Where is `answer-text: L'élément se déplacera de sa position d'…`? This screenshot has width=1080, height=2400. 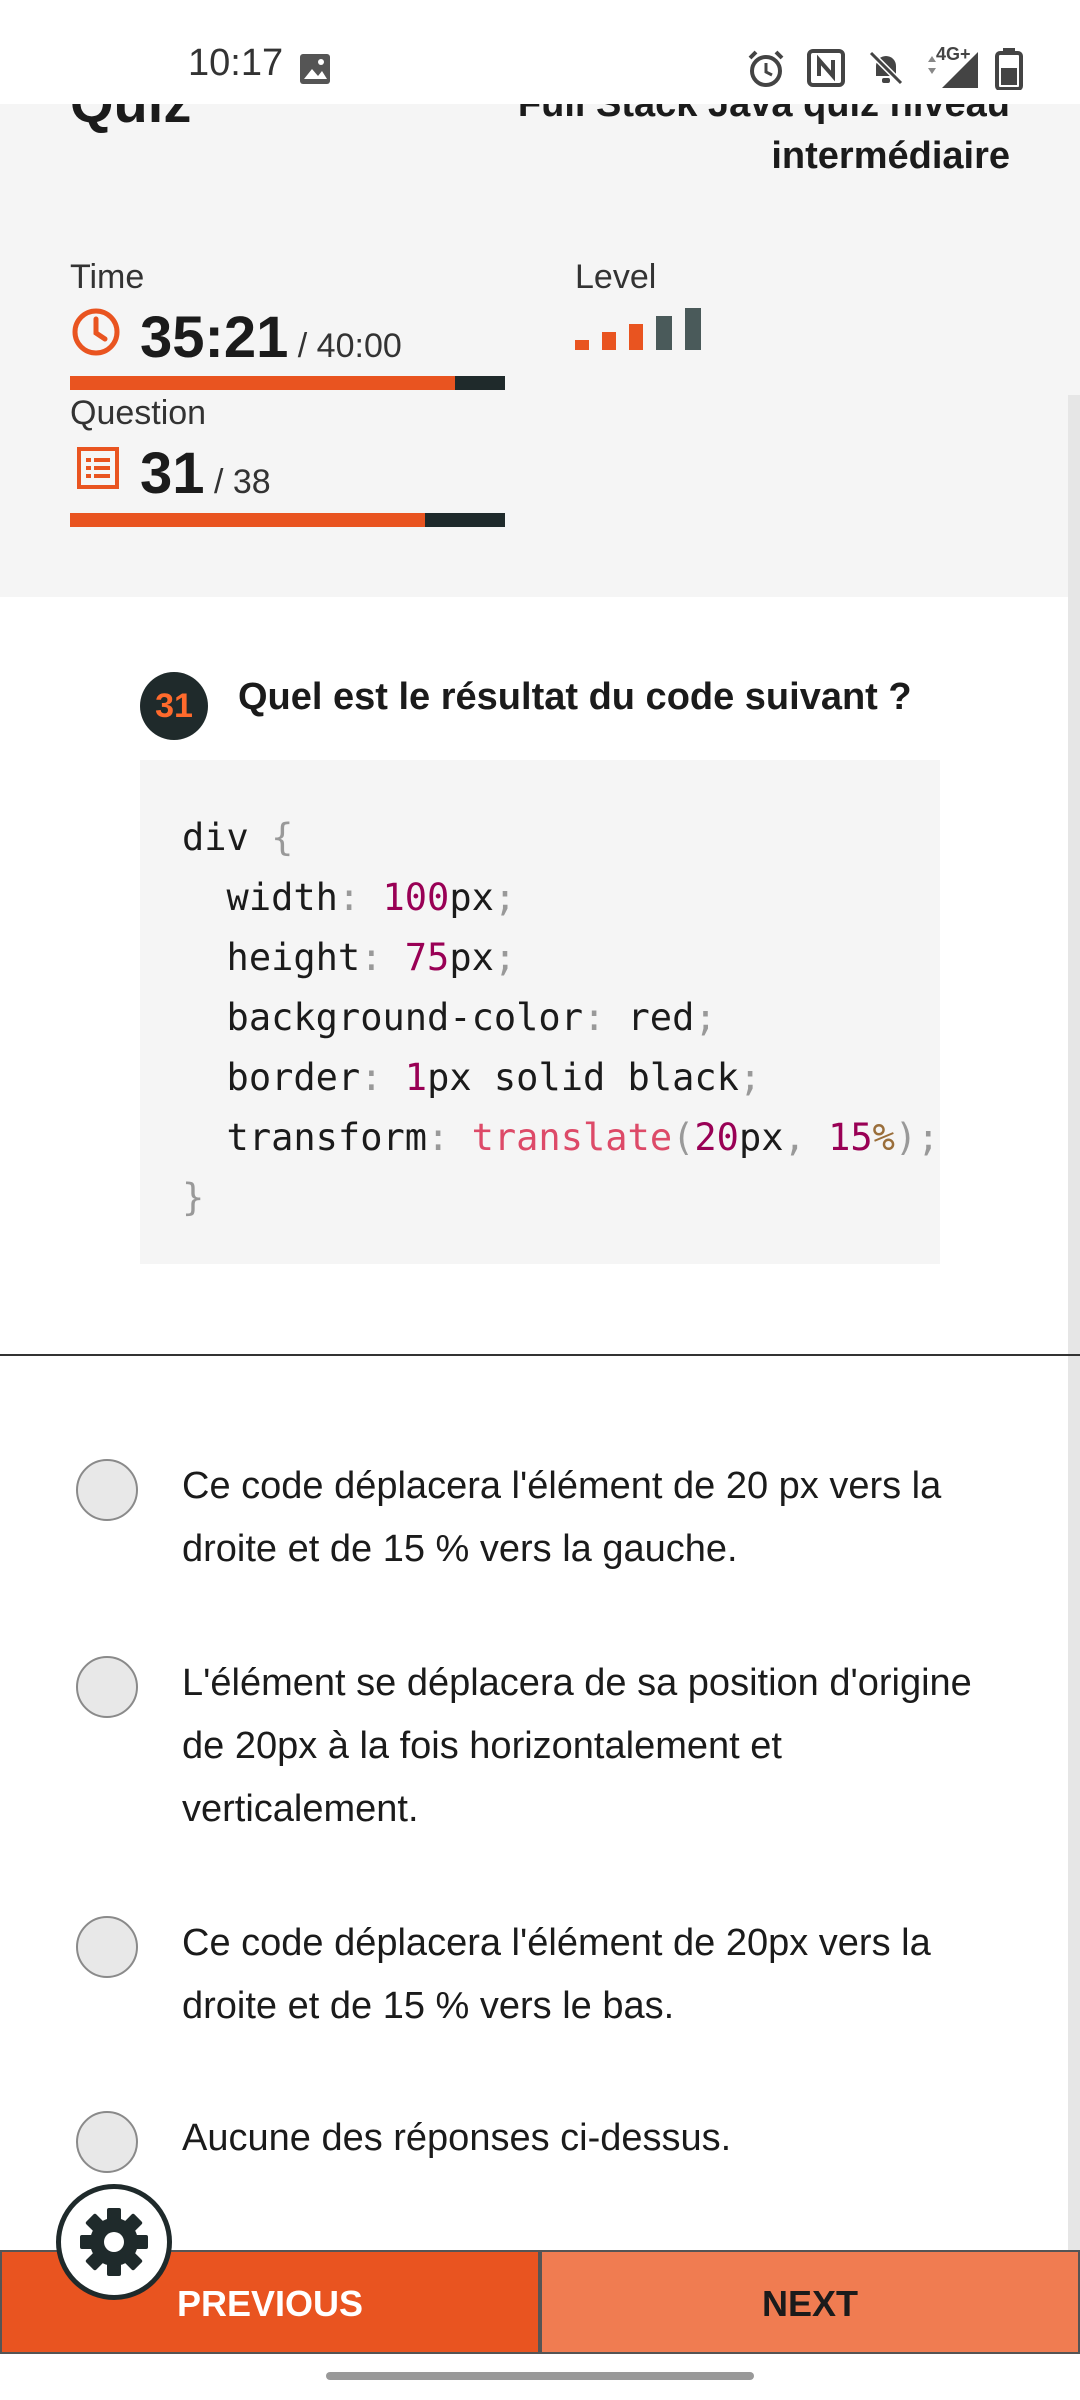
answer-text: L'élément se déplacera de sa position d'… is located at coordinates (577, 1746).